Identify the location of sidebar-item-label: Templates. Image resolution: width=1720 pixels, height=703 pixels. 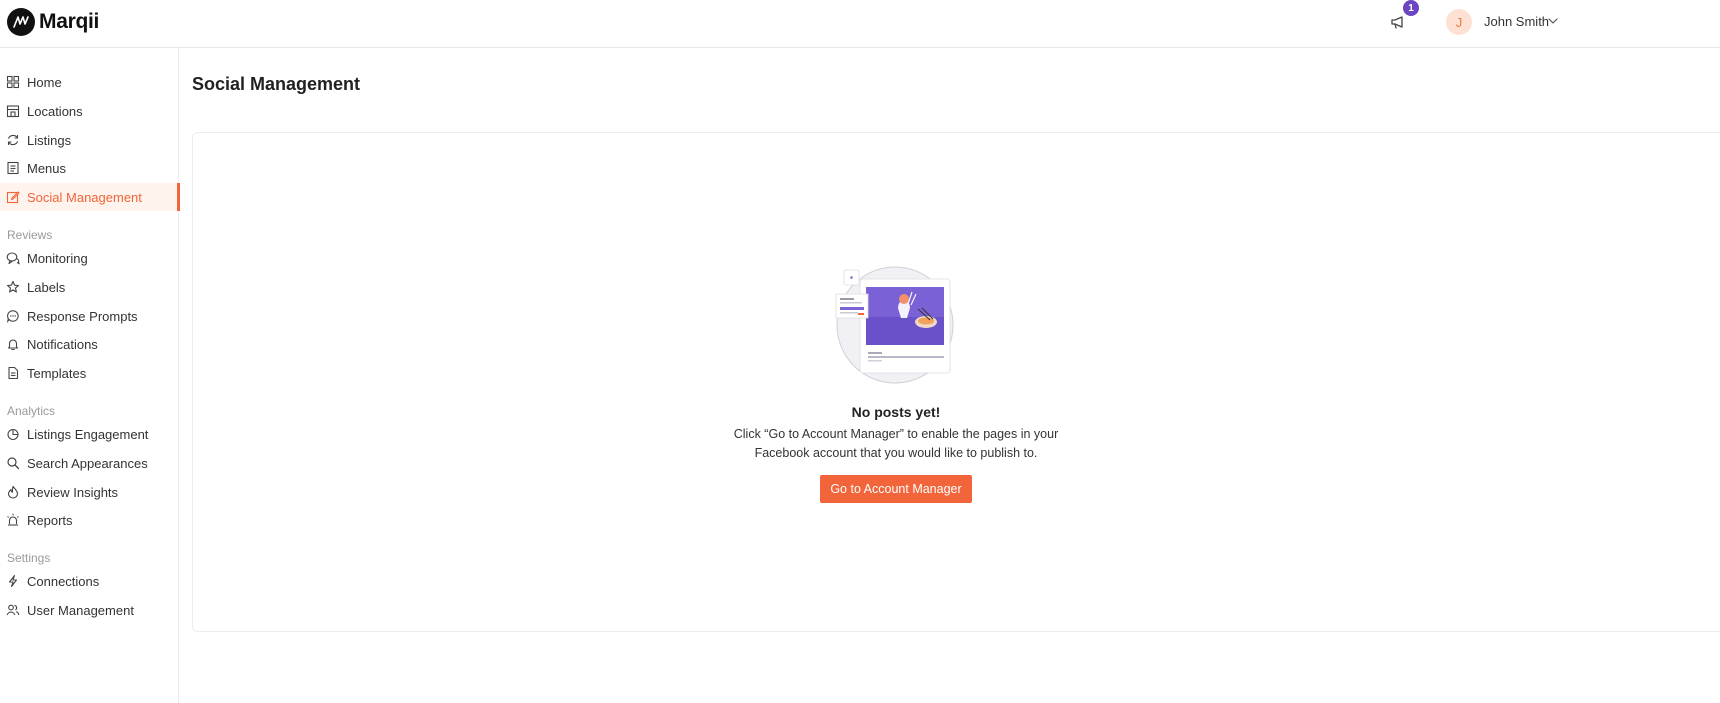
(57, 373).